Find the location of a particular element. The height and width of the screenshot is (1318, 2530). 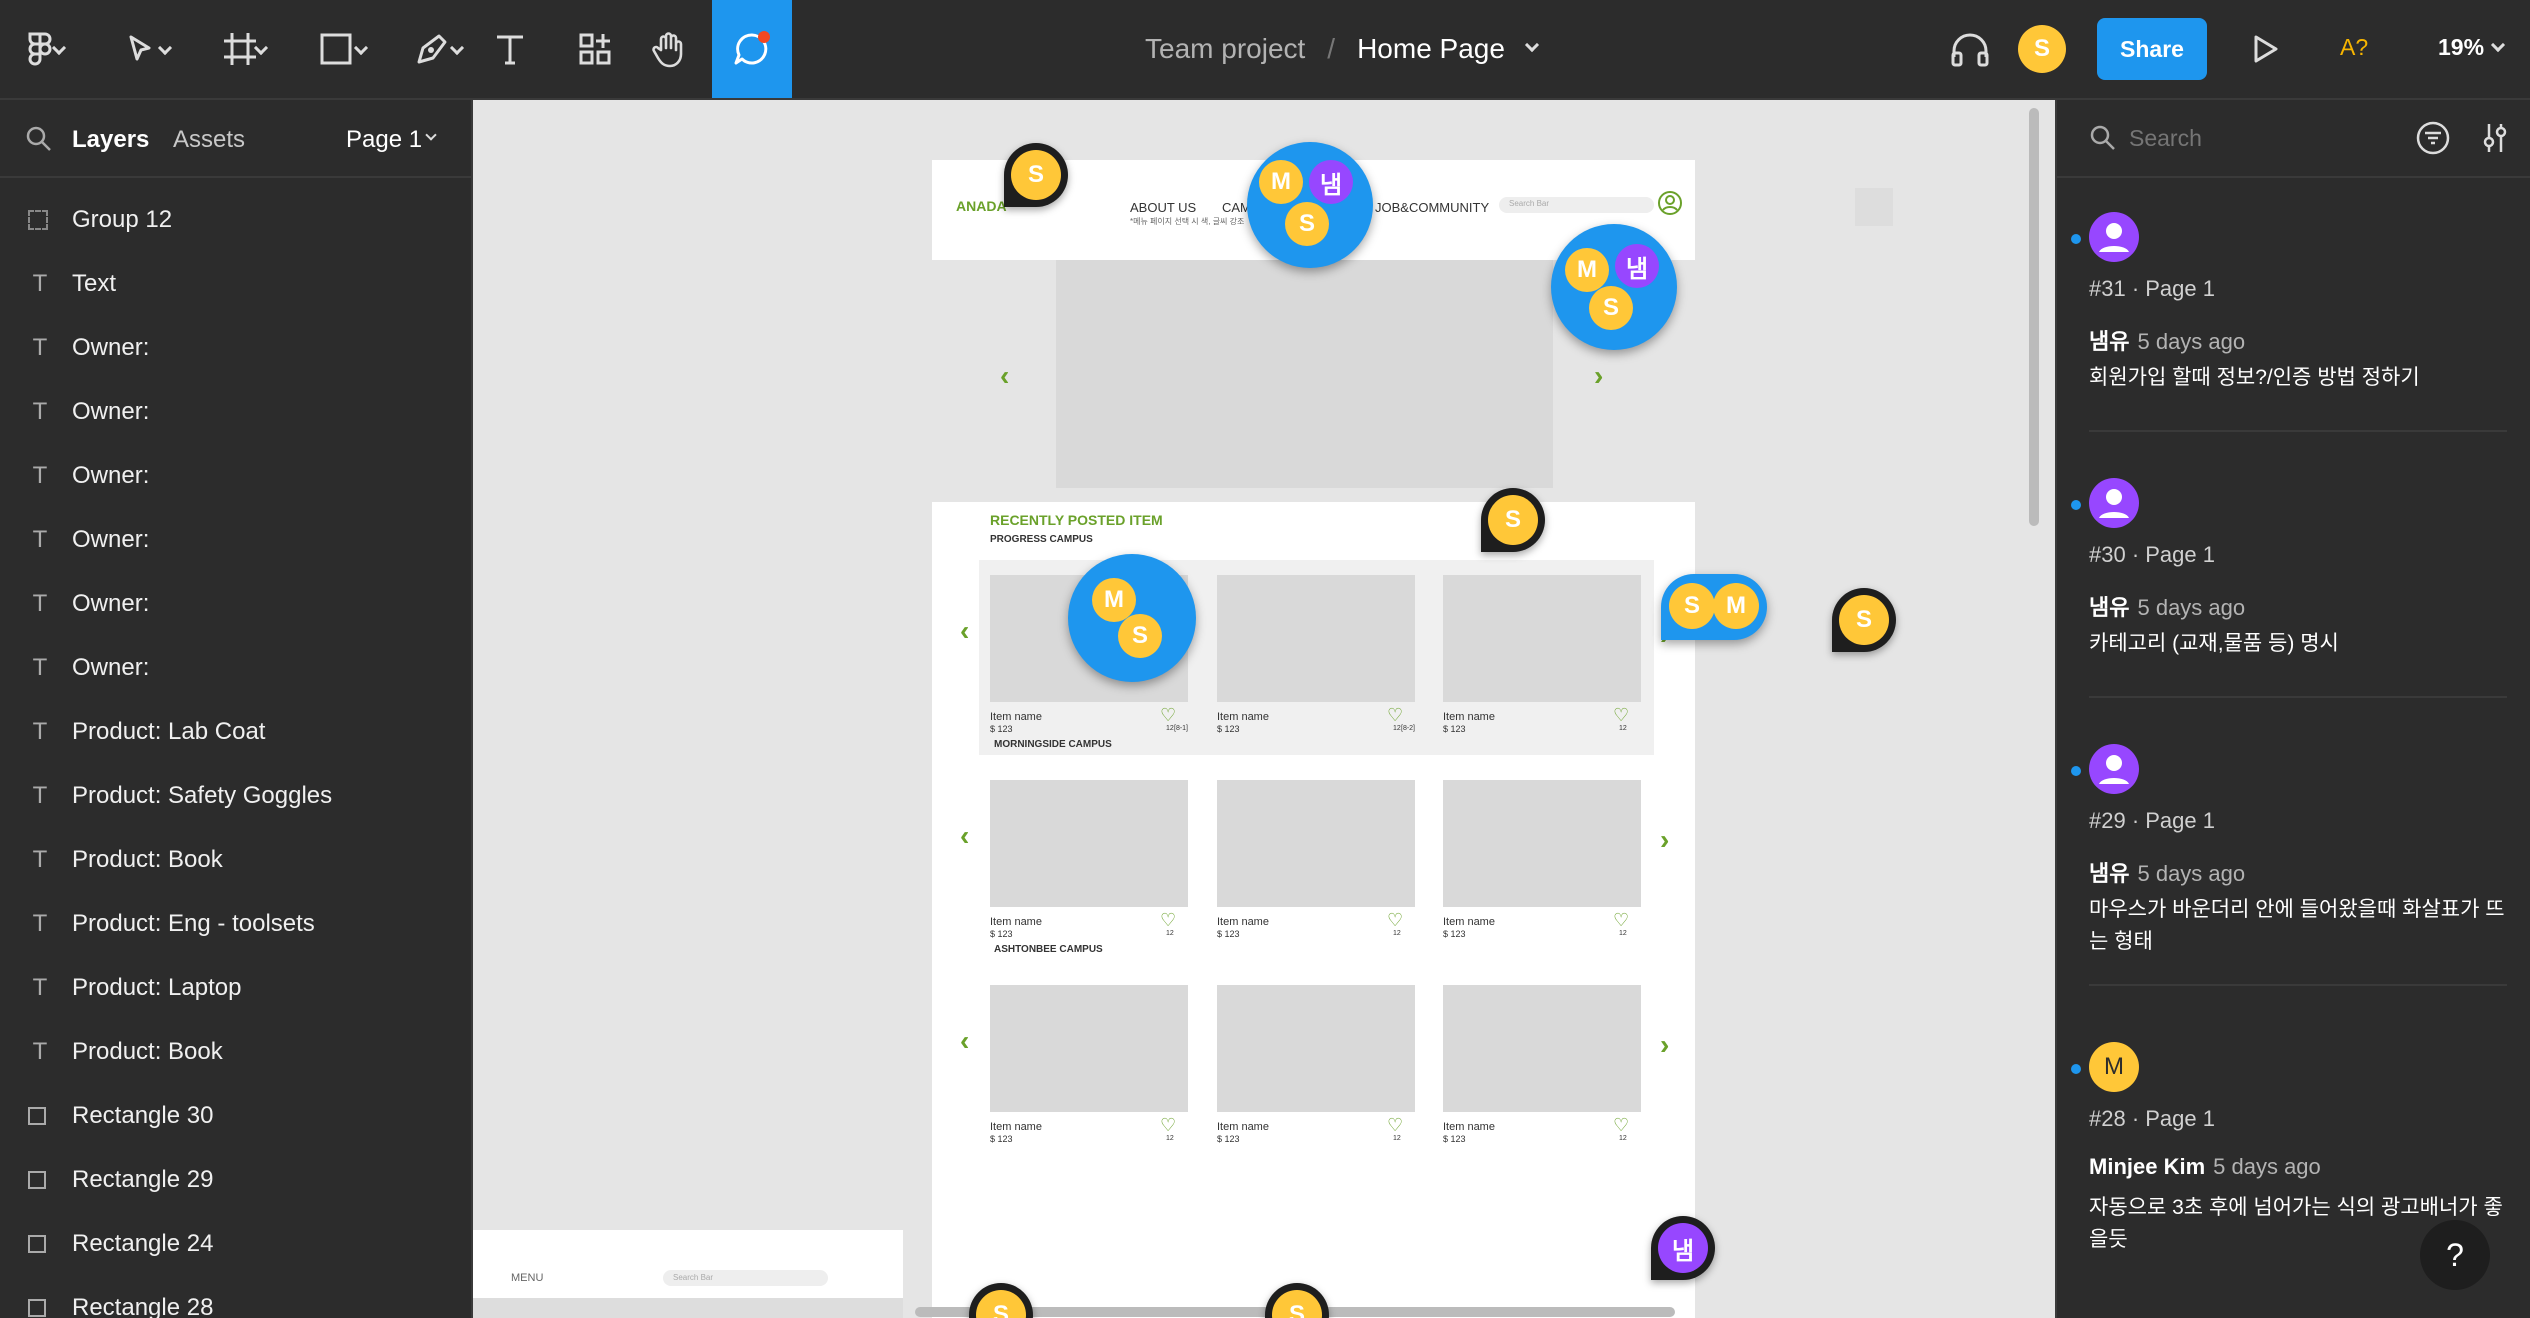

move-tool-button is located at coordinates (140, 49).